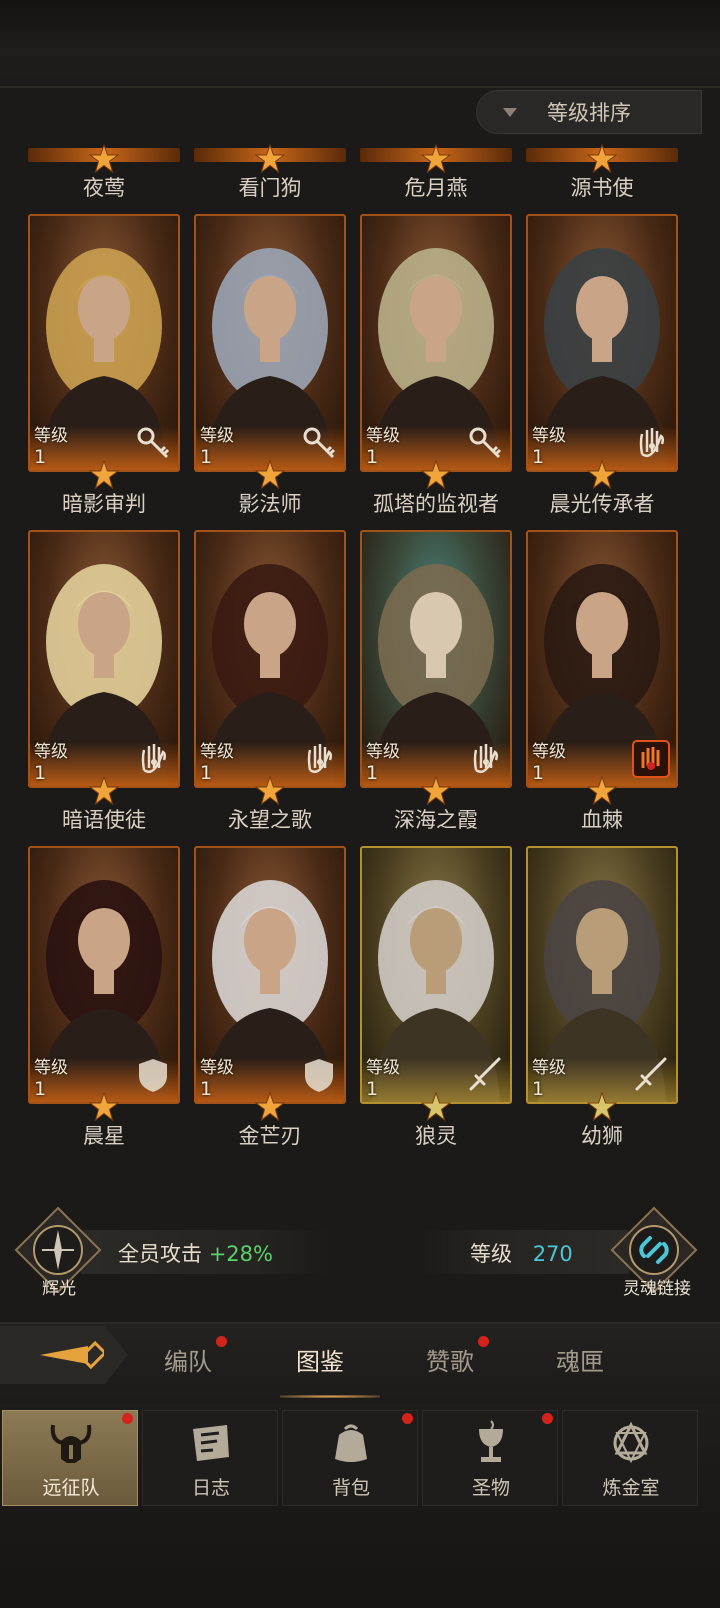 The image size is (720, 1608). Describe the element at coordinates (436, 819) in the screenshot. I see `hero-name: 深海之霞` at that location.